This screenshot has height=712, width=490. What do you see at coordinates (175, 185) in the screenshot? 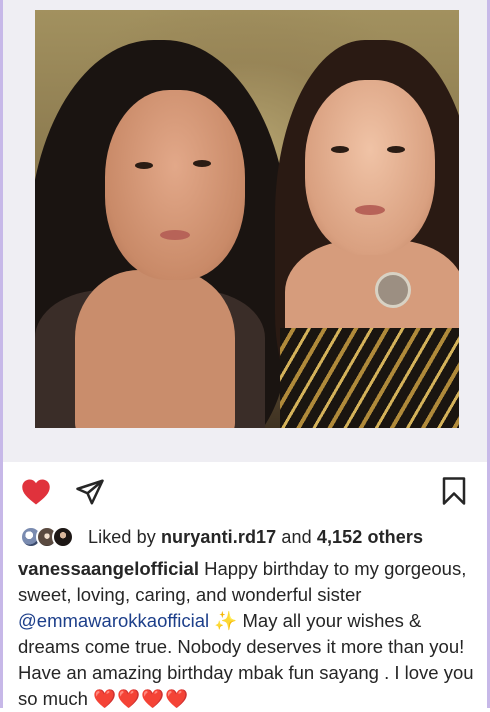
I see `person-left-face` at bounding box center [175, 185].